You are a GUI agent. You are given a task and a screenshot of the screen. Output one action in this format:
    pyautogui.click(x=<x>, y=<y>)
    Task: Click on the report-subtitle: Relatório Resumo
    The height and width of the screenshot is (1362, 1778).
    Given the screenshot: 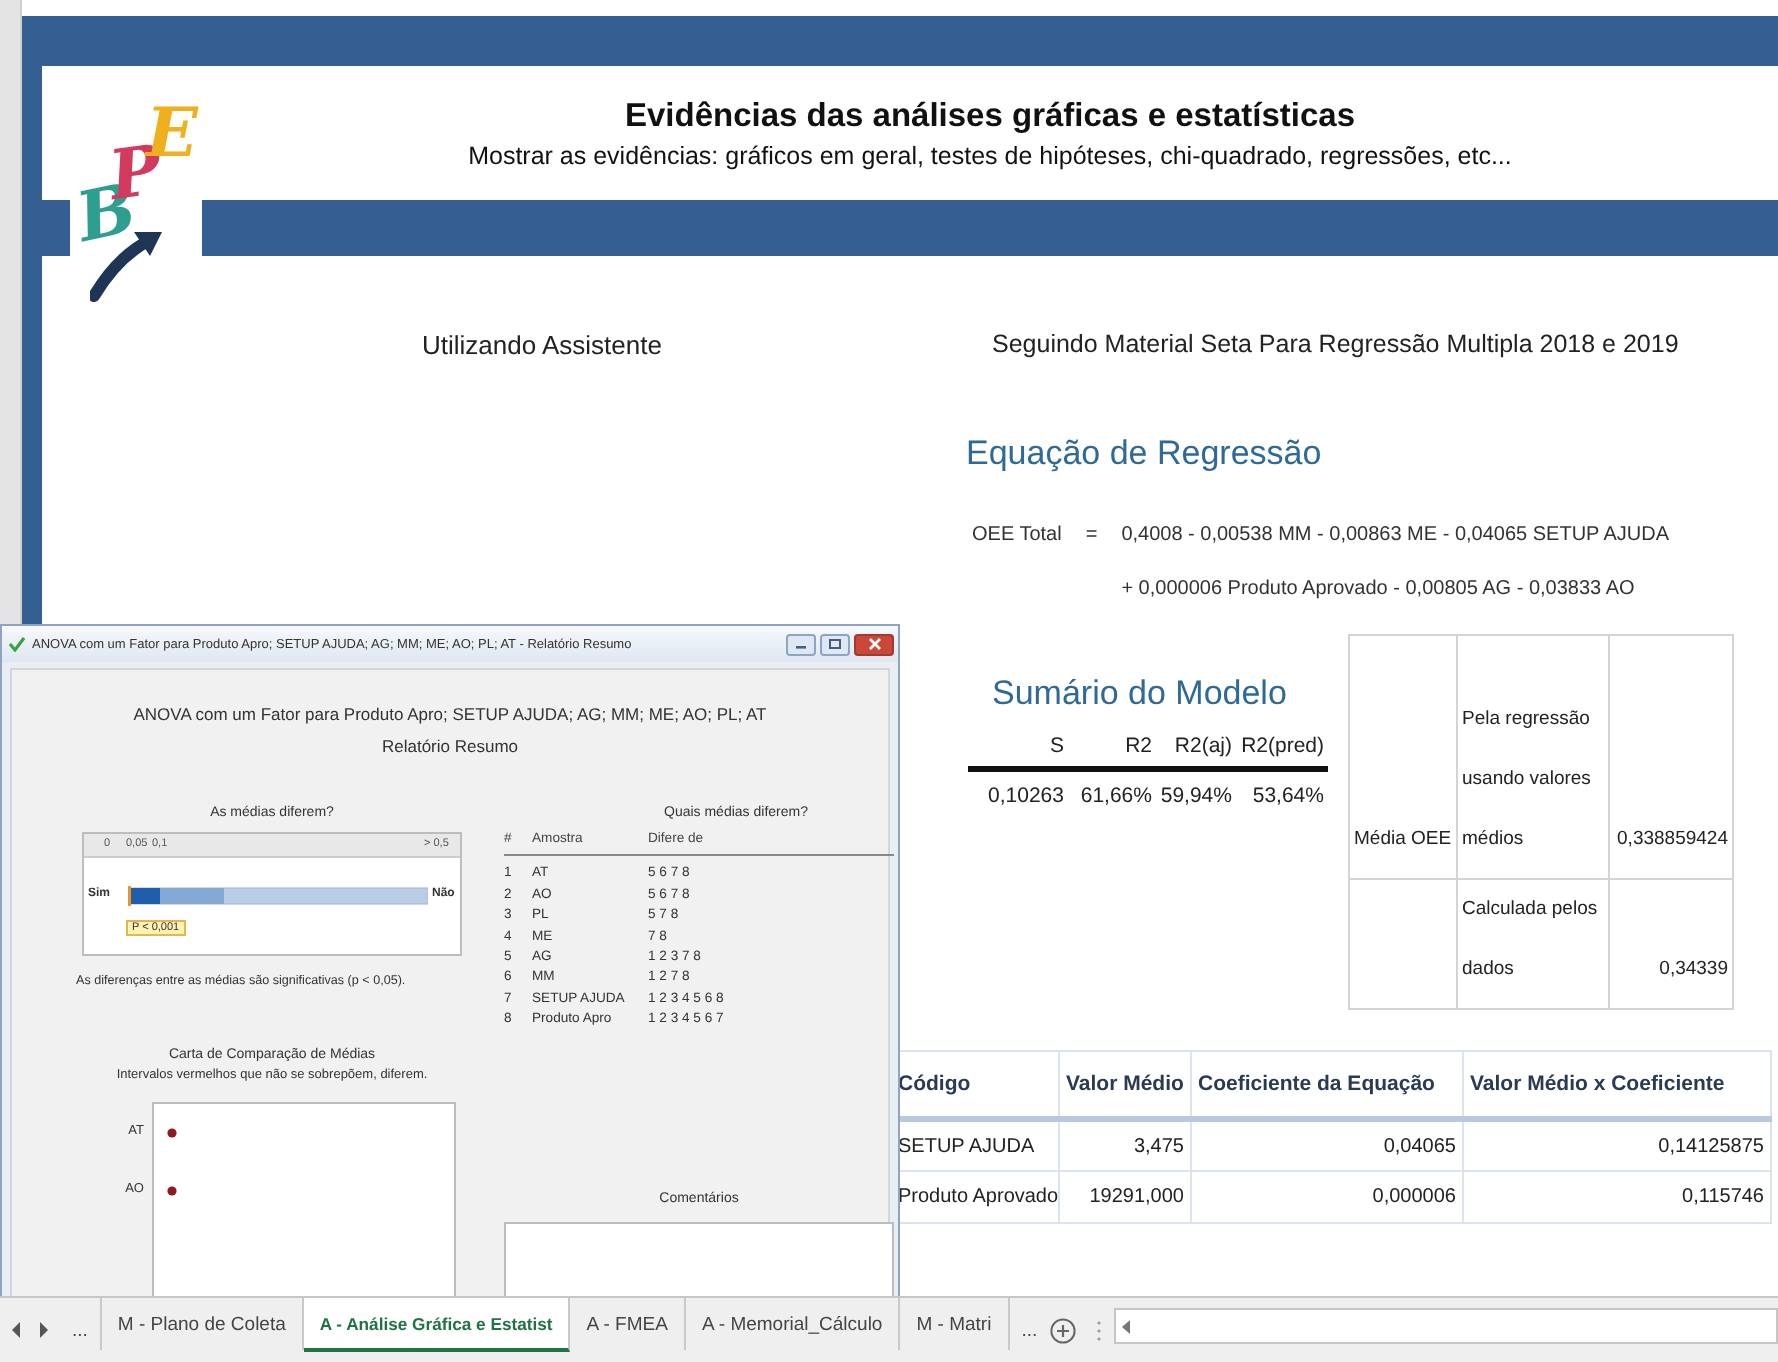 What is the action you would take?
    pyautogui.click(x=450, y=747)
    